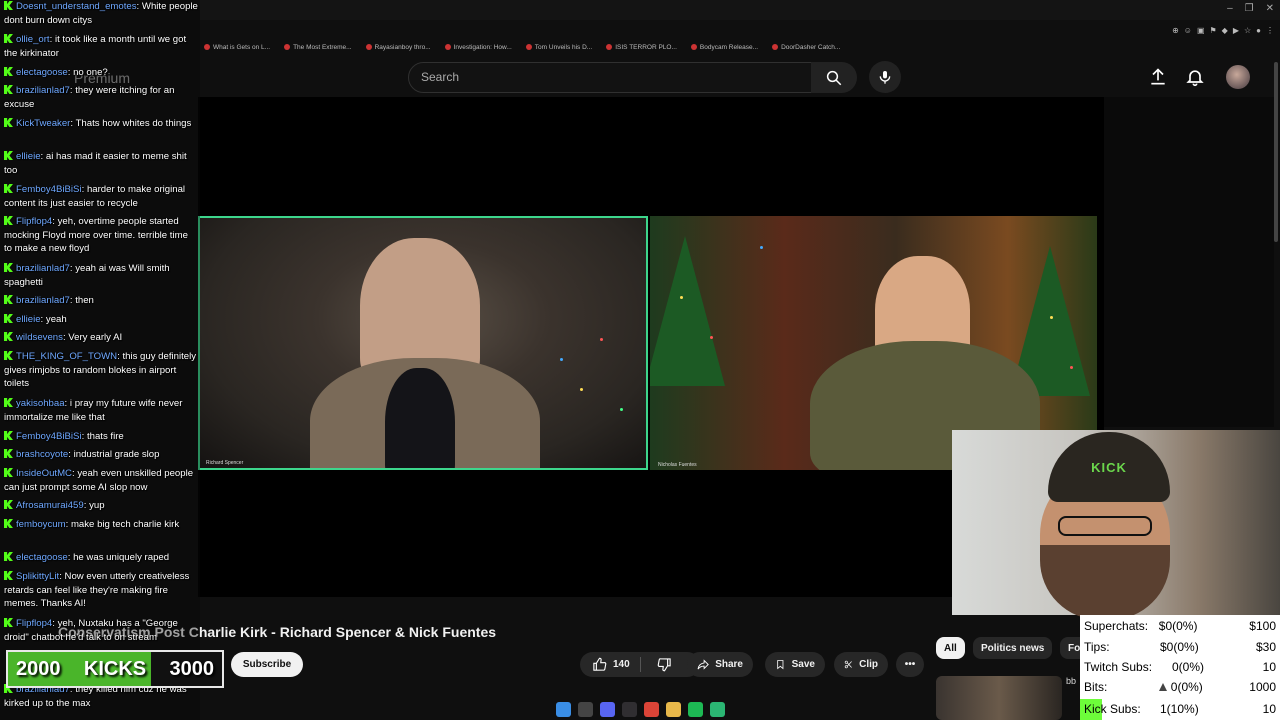  I want to click on folder-icon, so click(673, 709).